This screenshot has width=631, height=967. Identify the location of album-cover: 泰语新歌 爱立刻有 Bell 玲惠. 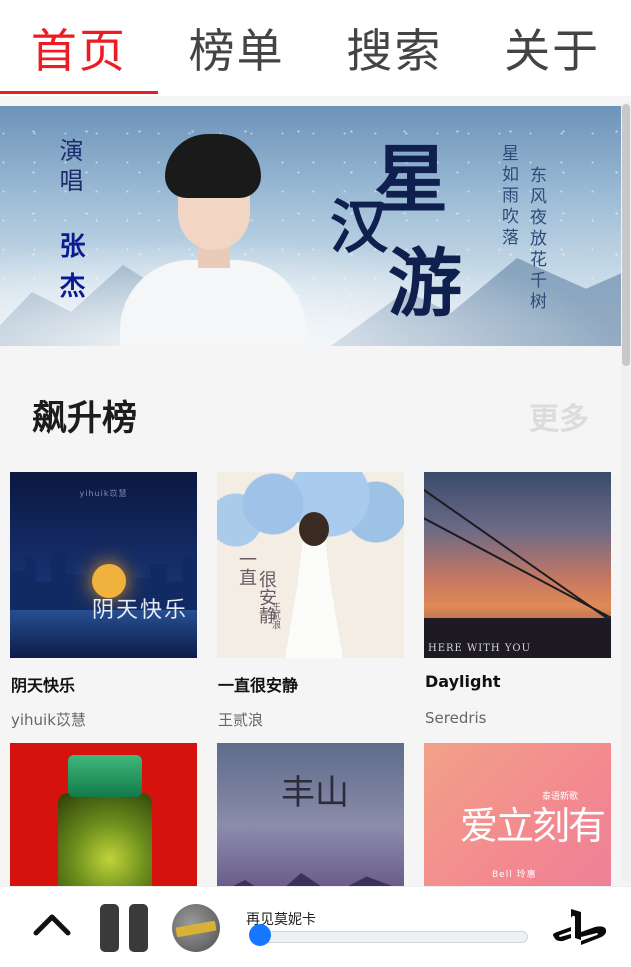
(517, 814).